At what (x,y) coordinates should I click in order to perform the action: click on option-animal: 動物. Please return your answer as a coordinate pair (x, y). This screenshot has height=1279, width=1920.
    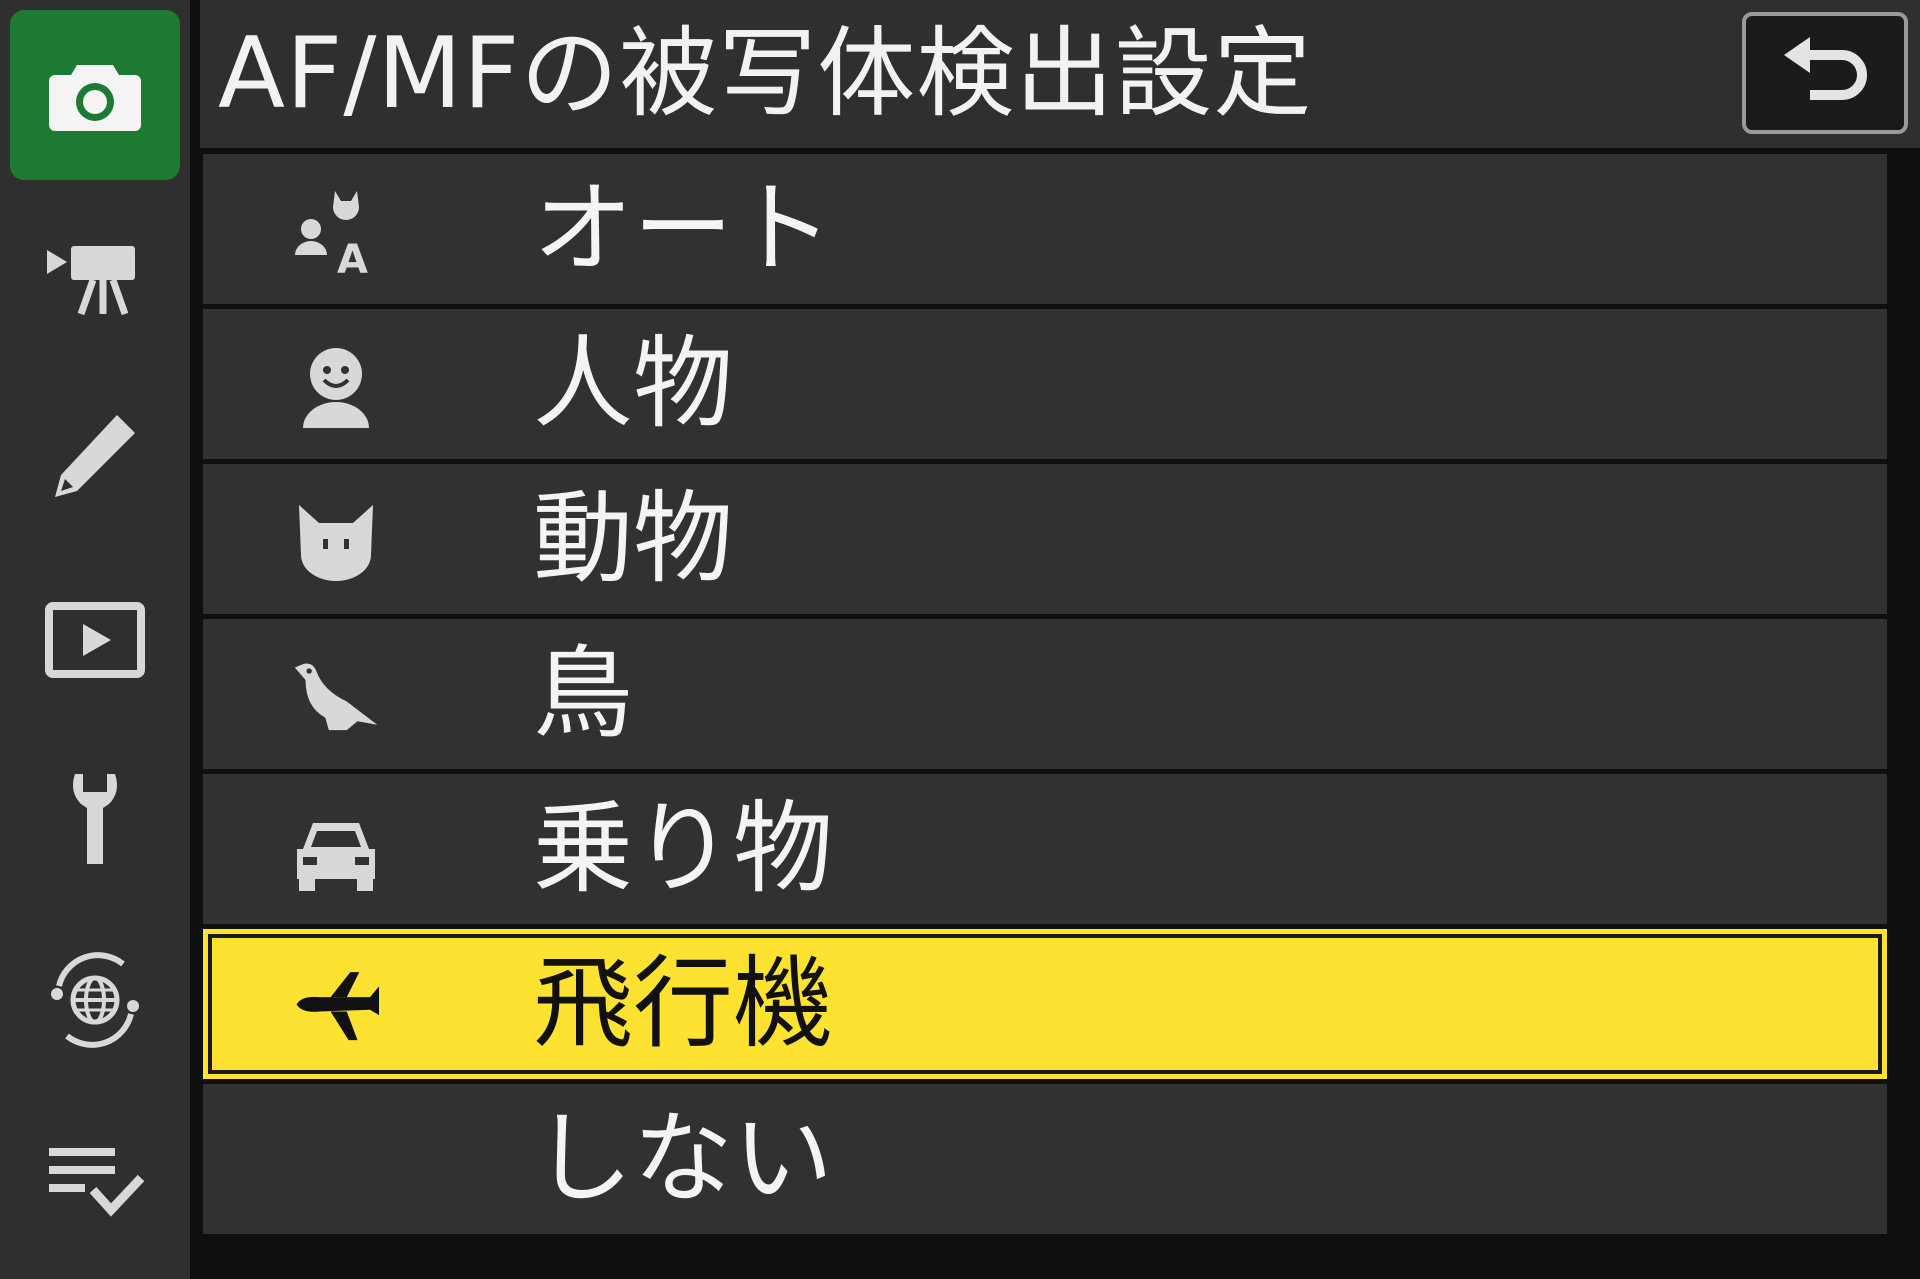
    Looking at the image, I should click on (1045, 539).